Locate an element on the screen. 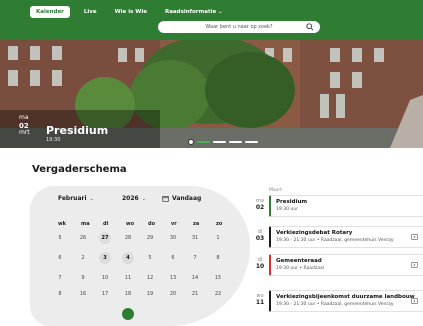  event-date: di 10 is located at coordinates (260, 264).